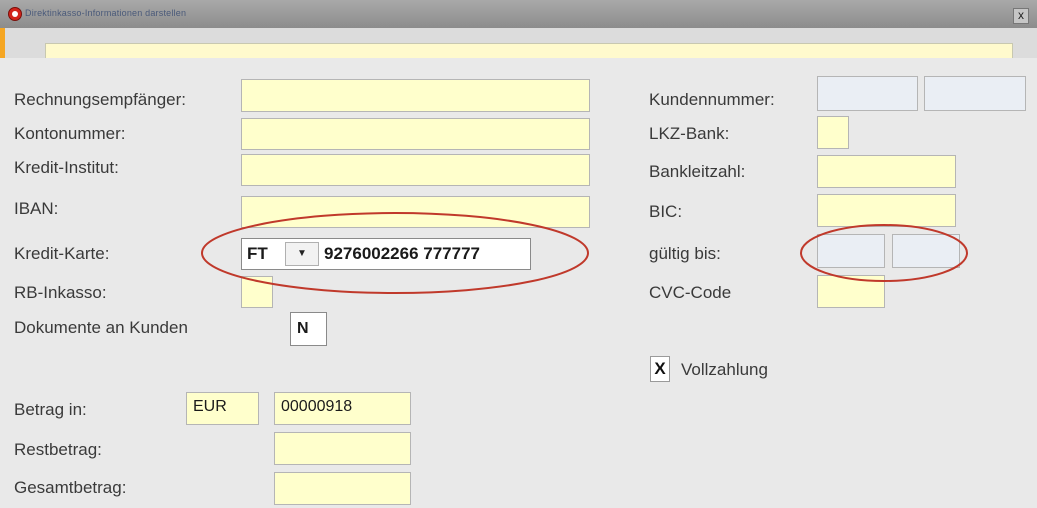 The width and height of the screenshot is (1037, 508). I want to click on gueltig-bis-highlight-oval, so click(884, 253).